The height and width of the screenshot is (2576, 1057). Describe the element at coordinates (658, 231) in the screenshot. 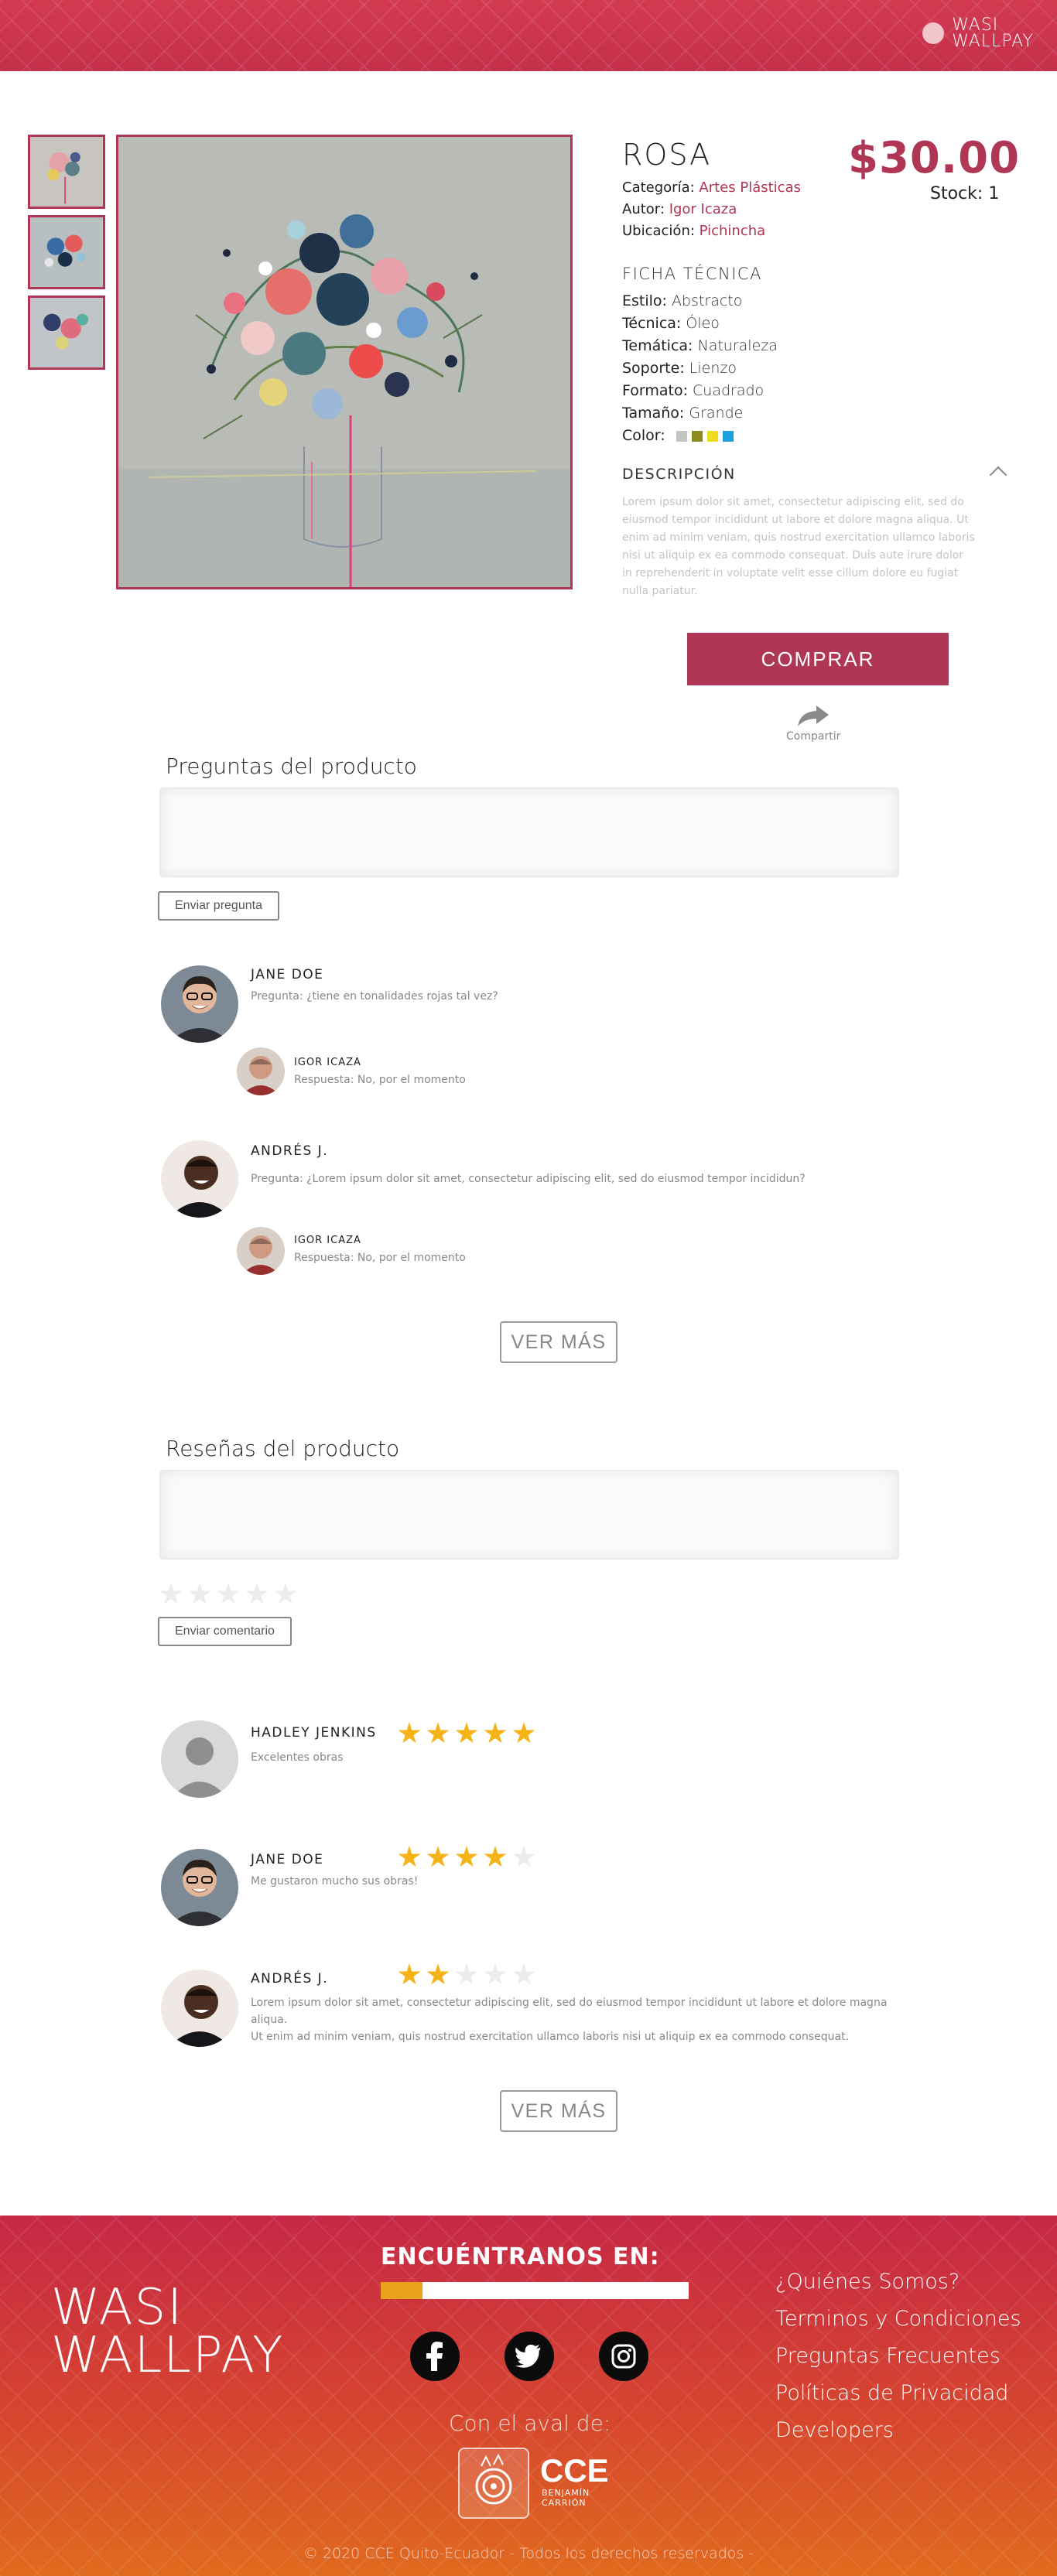

I see `location-label: Ubicación:` at that location.